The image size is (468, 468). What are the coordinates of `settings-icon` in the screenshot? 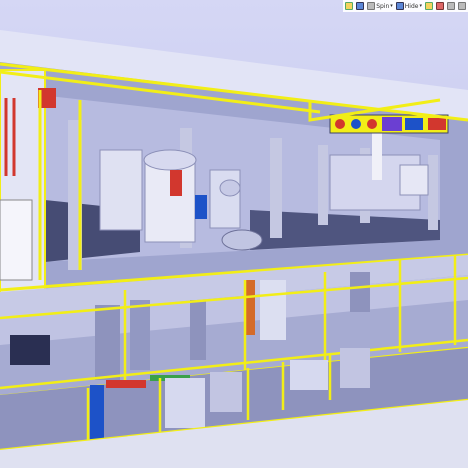 It's located at (462, 6).